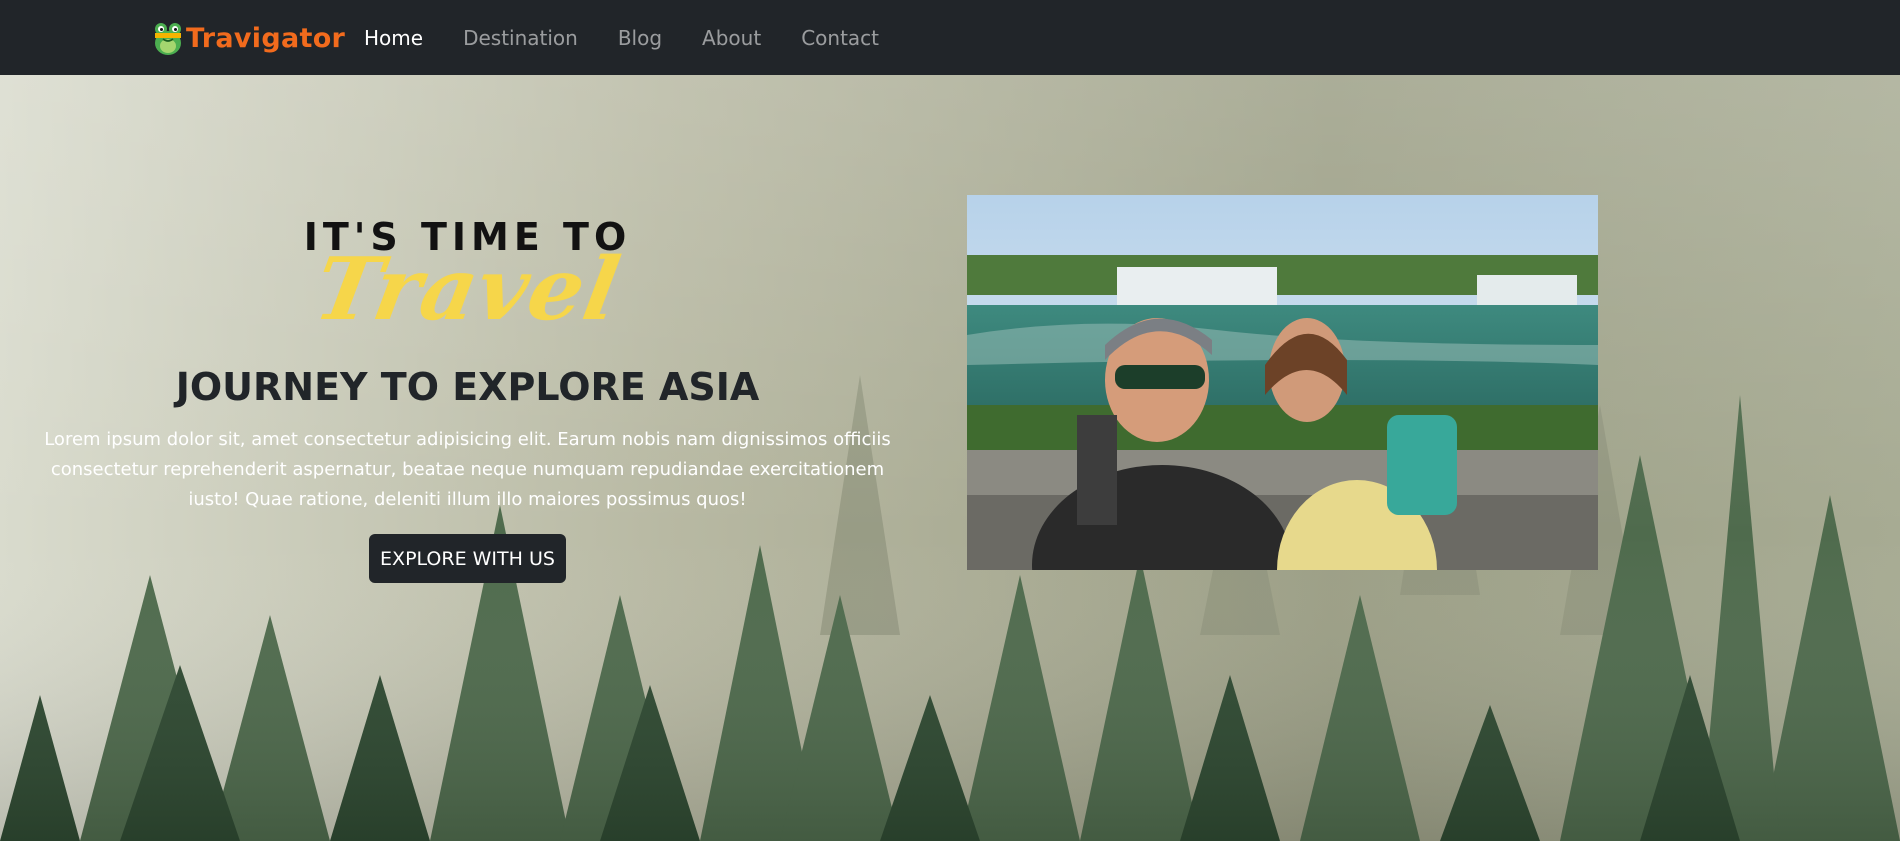 The image size is (1900, 851). Describe the element at coordinates (467, 387) in the screenshot. I see `hero-title: JOURNEY TO EXPLORE ASIA` at that location.